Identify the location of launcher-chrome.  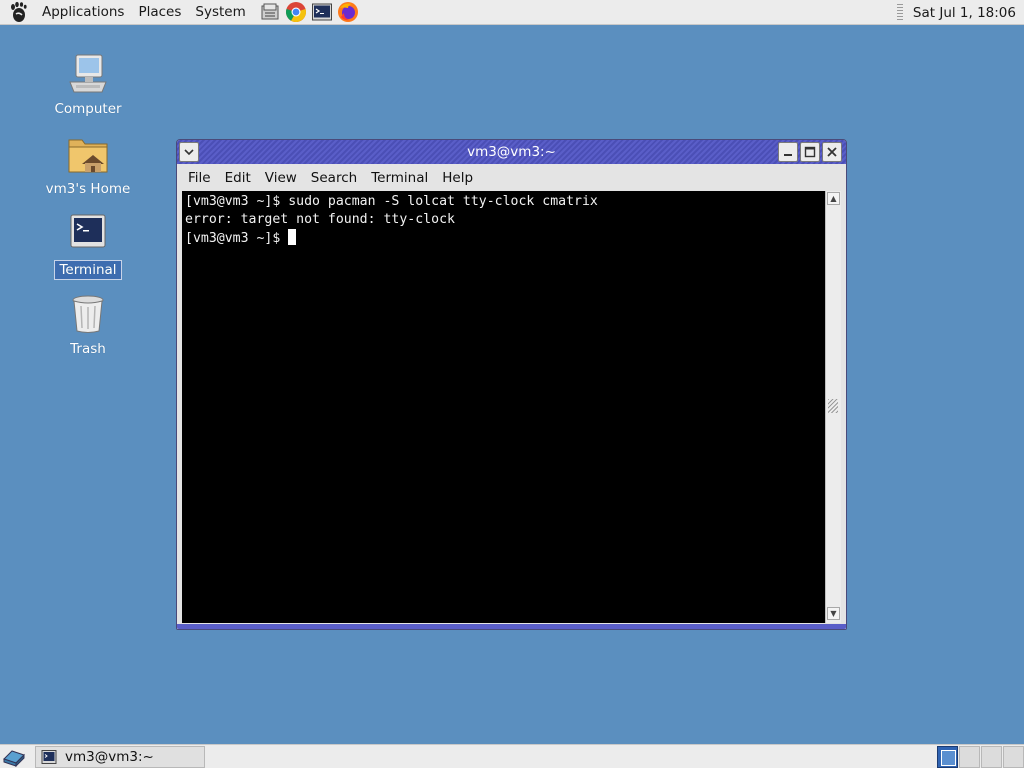
(296, 12).